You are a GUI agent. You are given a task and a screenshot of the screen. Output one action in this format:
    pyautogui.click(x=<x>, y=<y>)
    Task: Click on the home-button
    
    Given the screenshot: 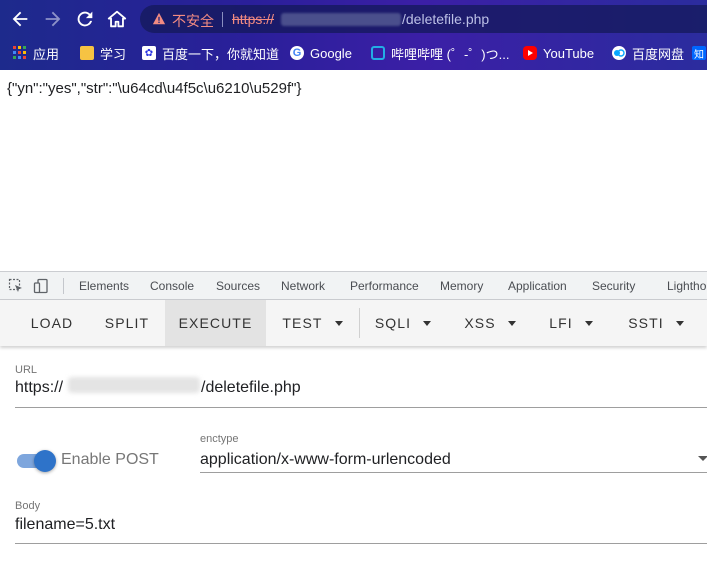 What is the action you would take?
    pyautogui.click(x=117, y=19)
    